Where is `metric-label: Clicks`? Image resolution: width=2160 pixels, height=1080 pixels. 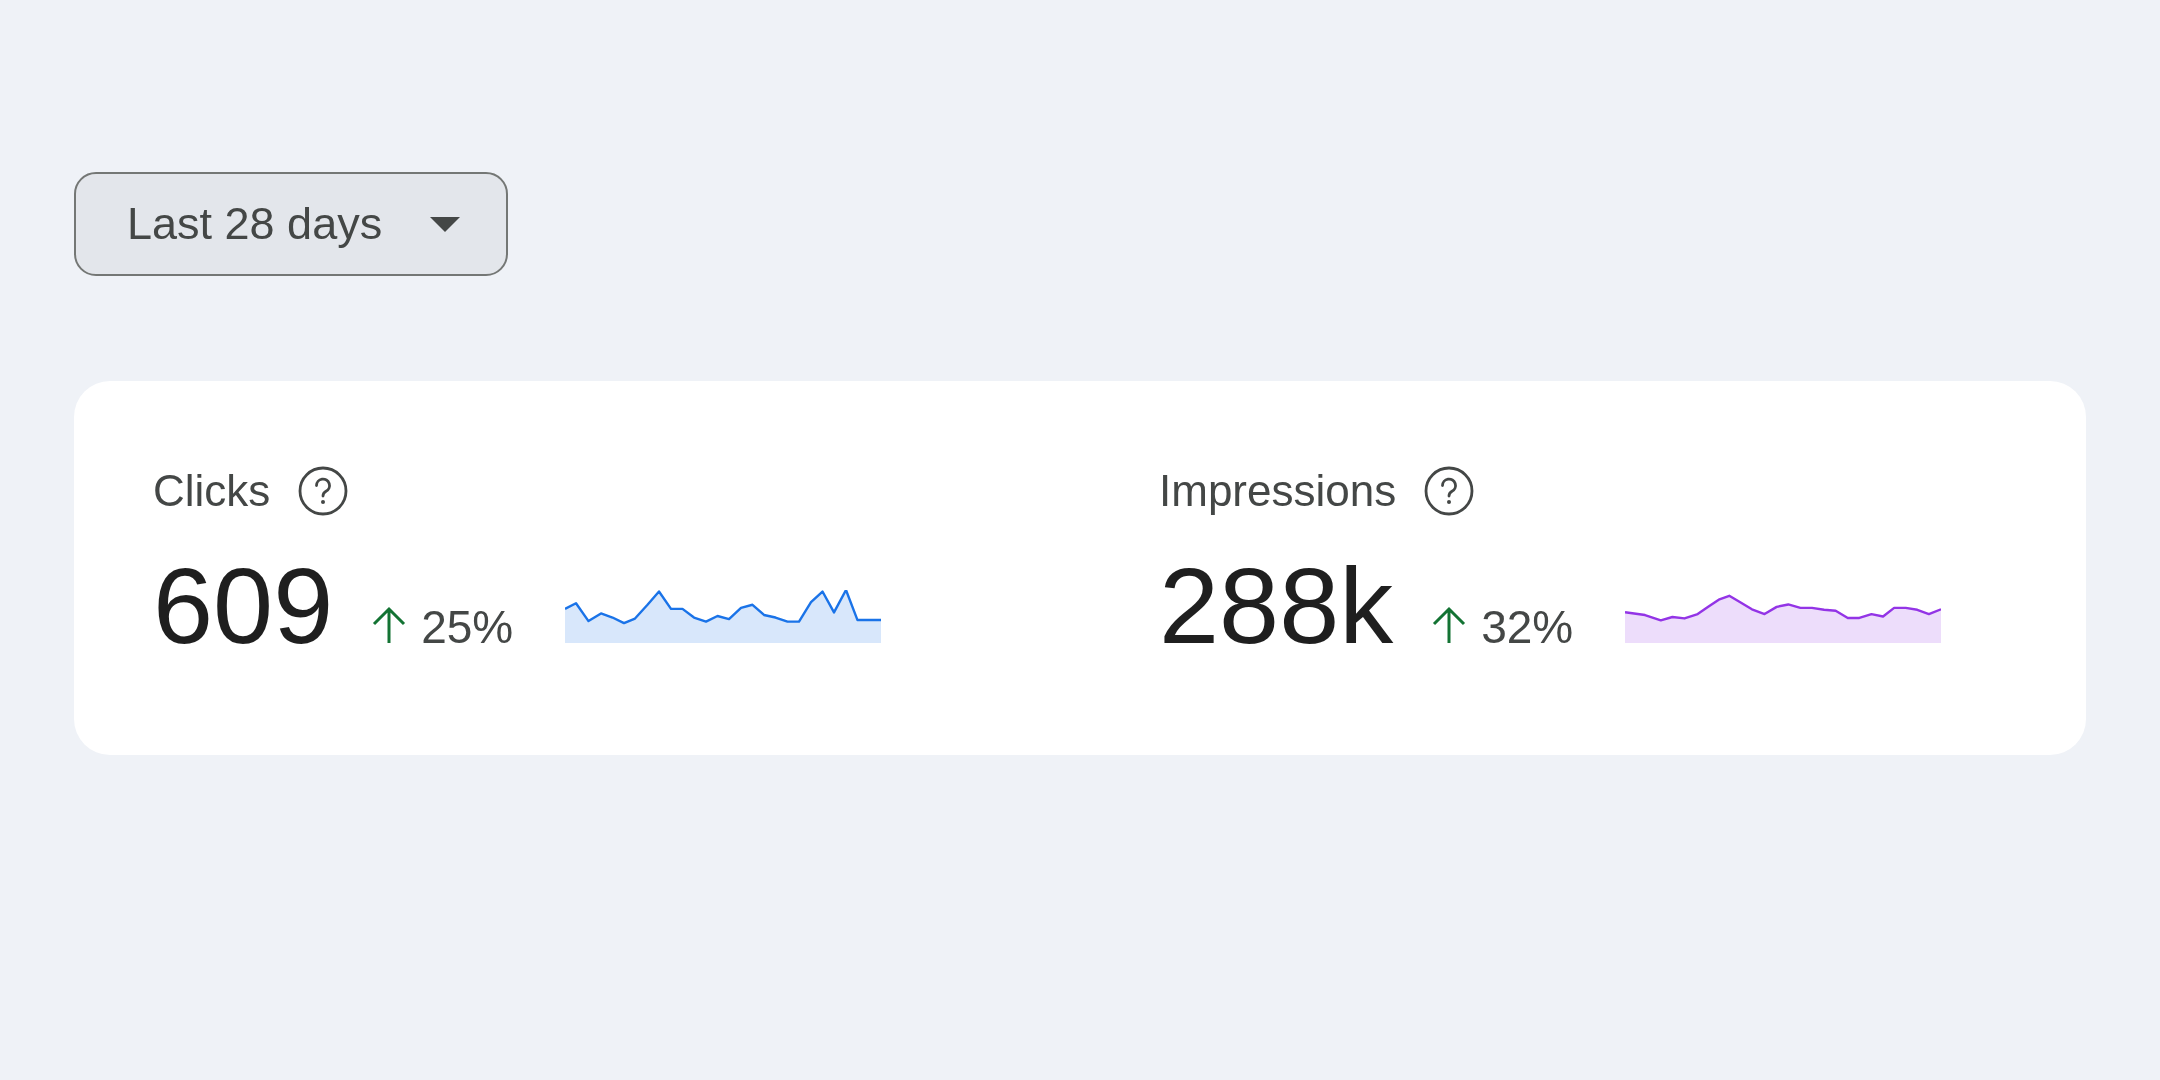 metric-label: Clicks is located at coordinates (212, 491).